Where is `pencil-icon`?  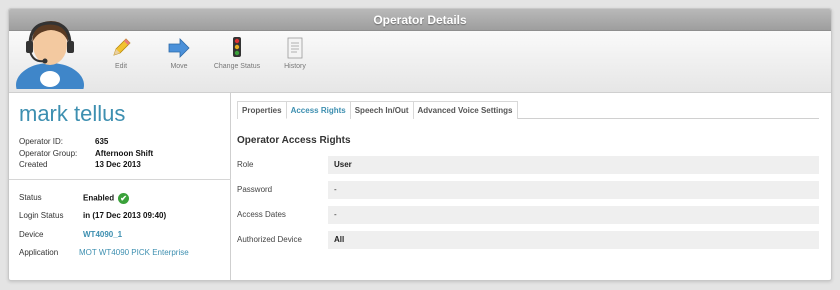
pencil-icon is located at coordinates (122, 47).